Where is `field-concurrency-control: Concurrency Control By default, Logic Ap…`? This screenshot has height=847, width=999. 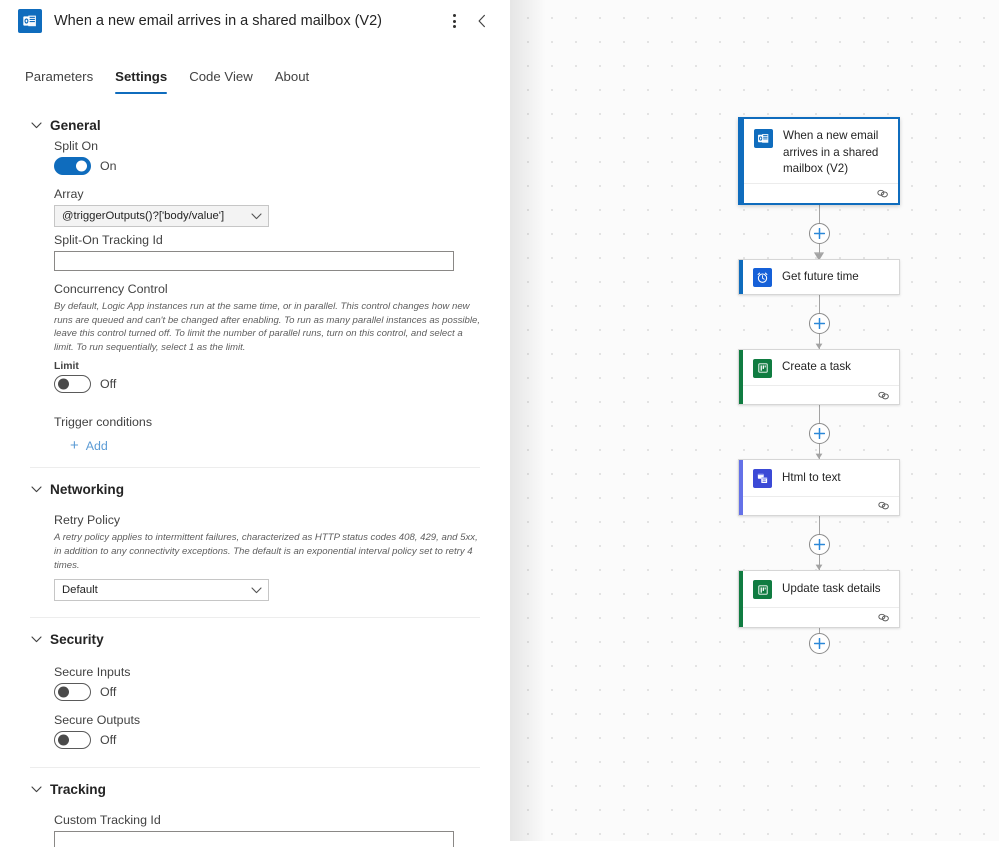
field-concurrency-control: Concurrency Control By default, Logic Ap… is located at coordinates (267, 338).